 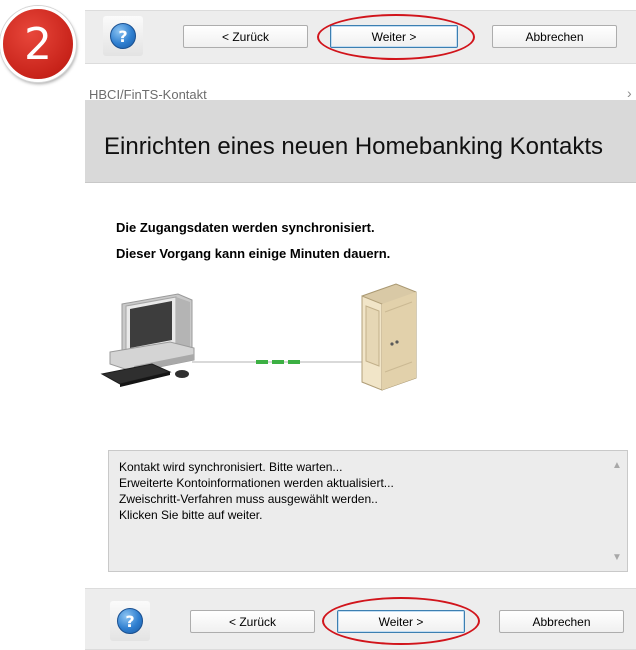 What do you see at coordinates (191, 515) in the screenshot?
I see `log-line: Klicken Sie bitte auf weiter.` at bounding box center [191, 515].